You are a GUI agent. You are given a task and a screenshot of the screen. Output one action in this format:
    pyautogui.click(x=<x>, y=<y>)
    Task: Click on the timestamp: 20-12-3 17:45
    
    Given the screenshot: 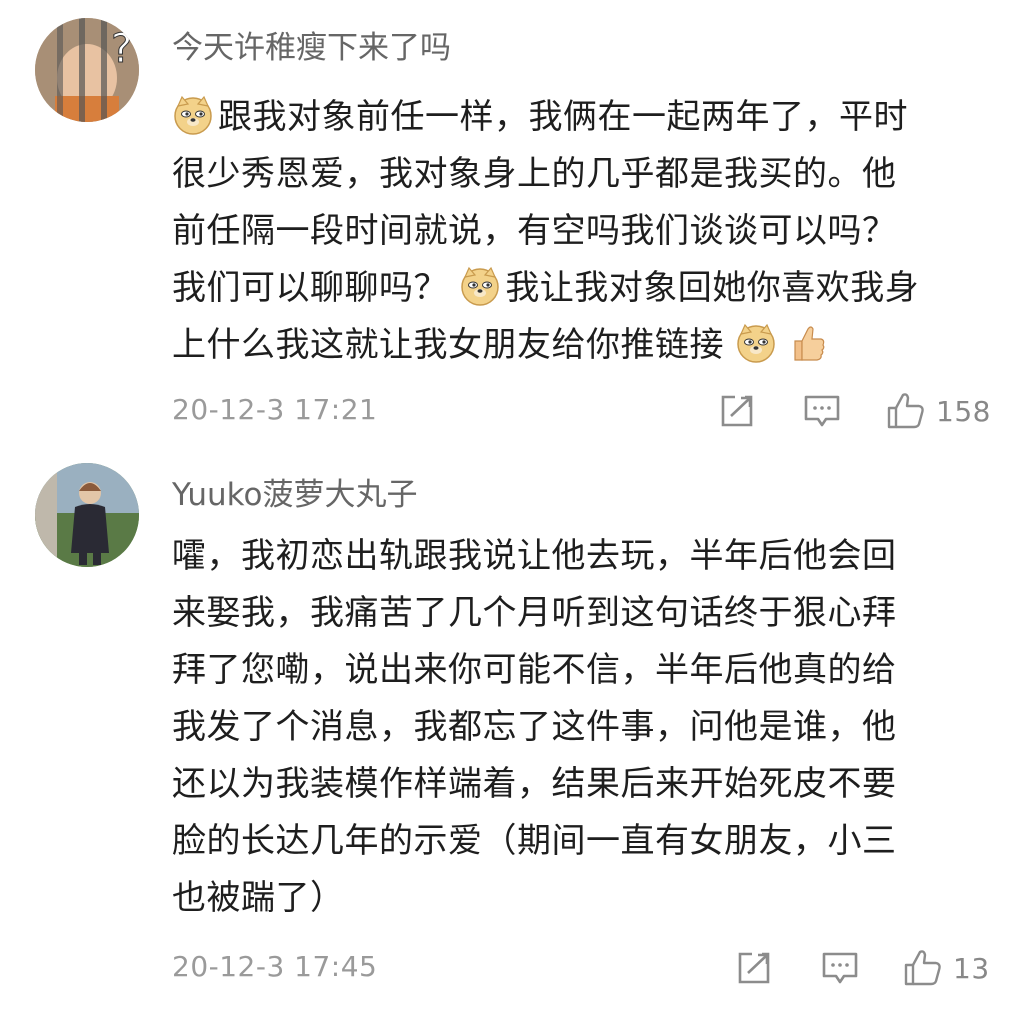 What is the action you would take?
    pyautogui.click(x=275, y=966)
    